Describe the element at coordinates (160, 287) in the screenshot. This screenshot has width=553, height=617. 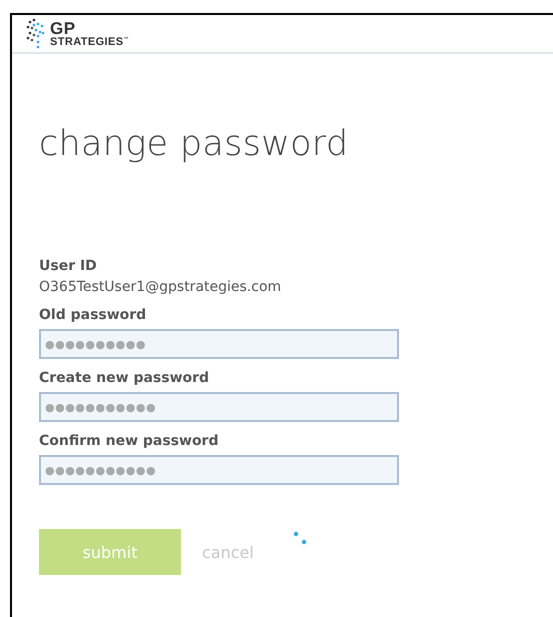
I see `user-id-text: O365TestUser1@gpstrategies.com` at that location.